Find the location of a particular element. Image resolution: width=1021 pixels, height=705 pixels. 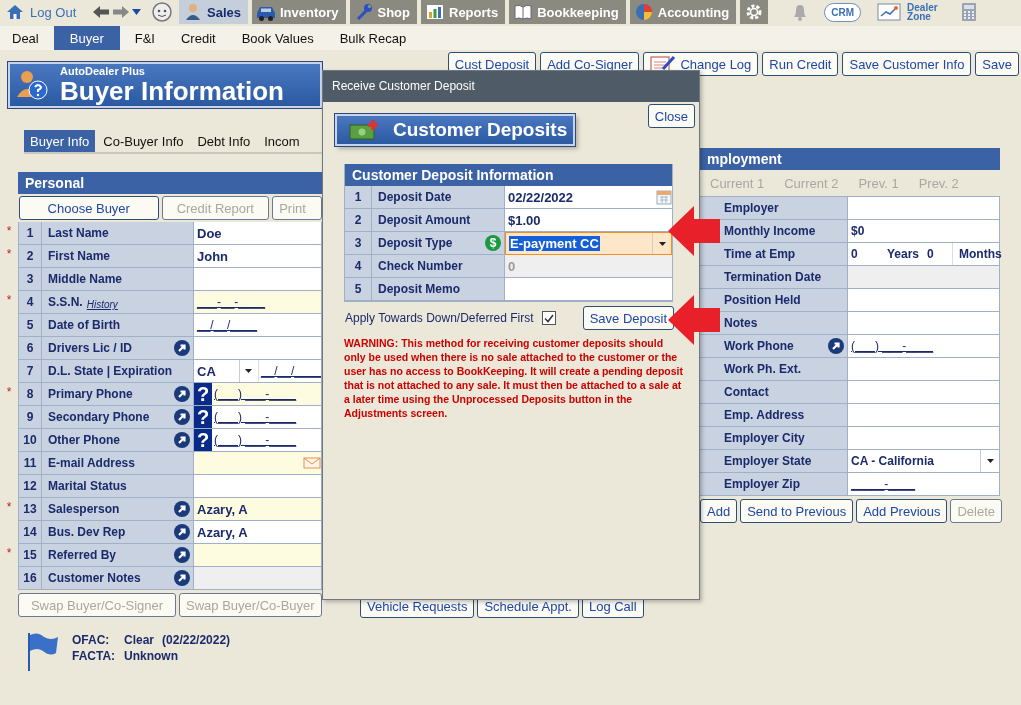

field-label: Position Held is located at coordinates (762, 300).